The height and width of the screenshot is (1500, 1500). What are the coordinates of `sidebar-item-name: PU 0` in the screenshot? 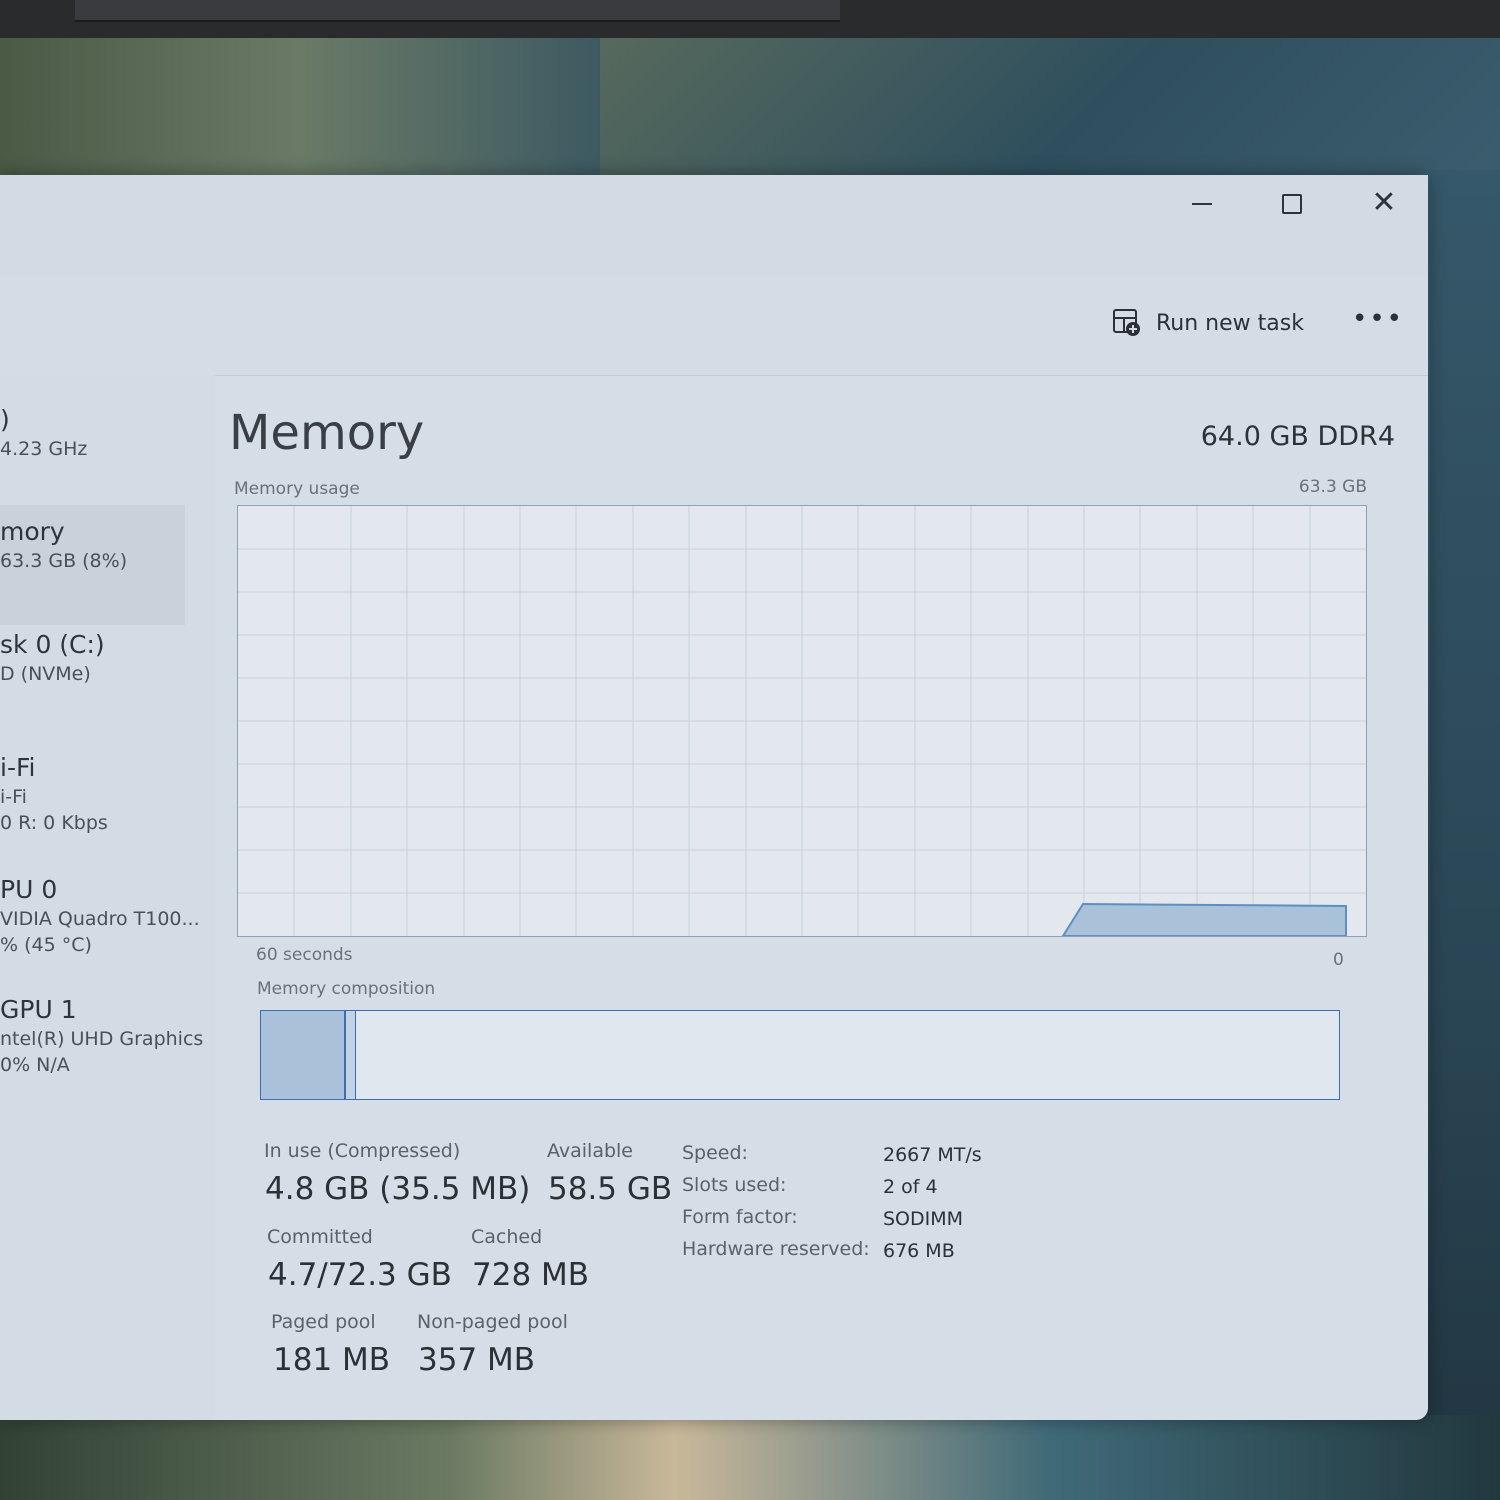 It's located at (29, 889).